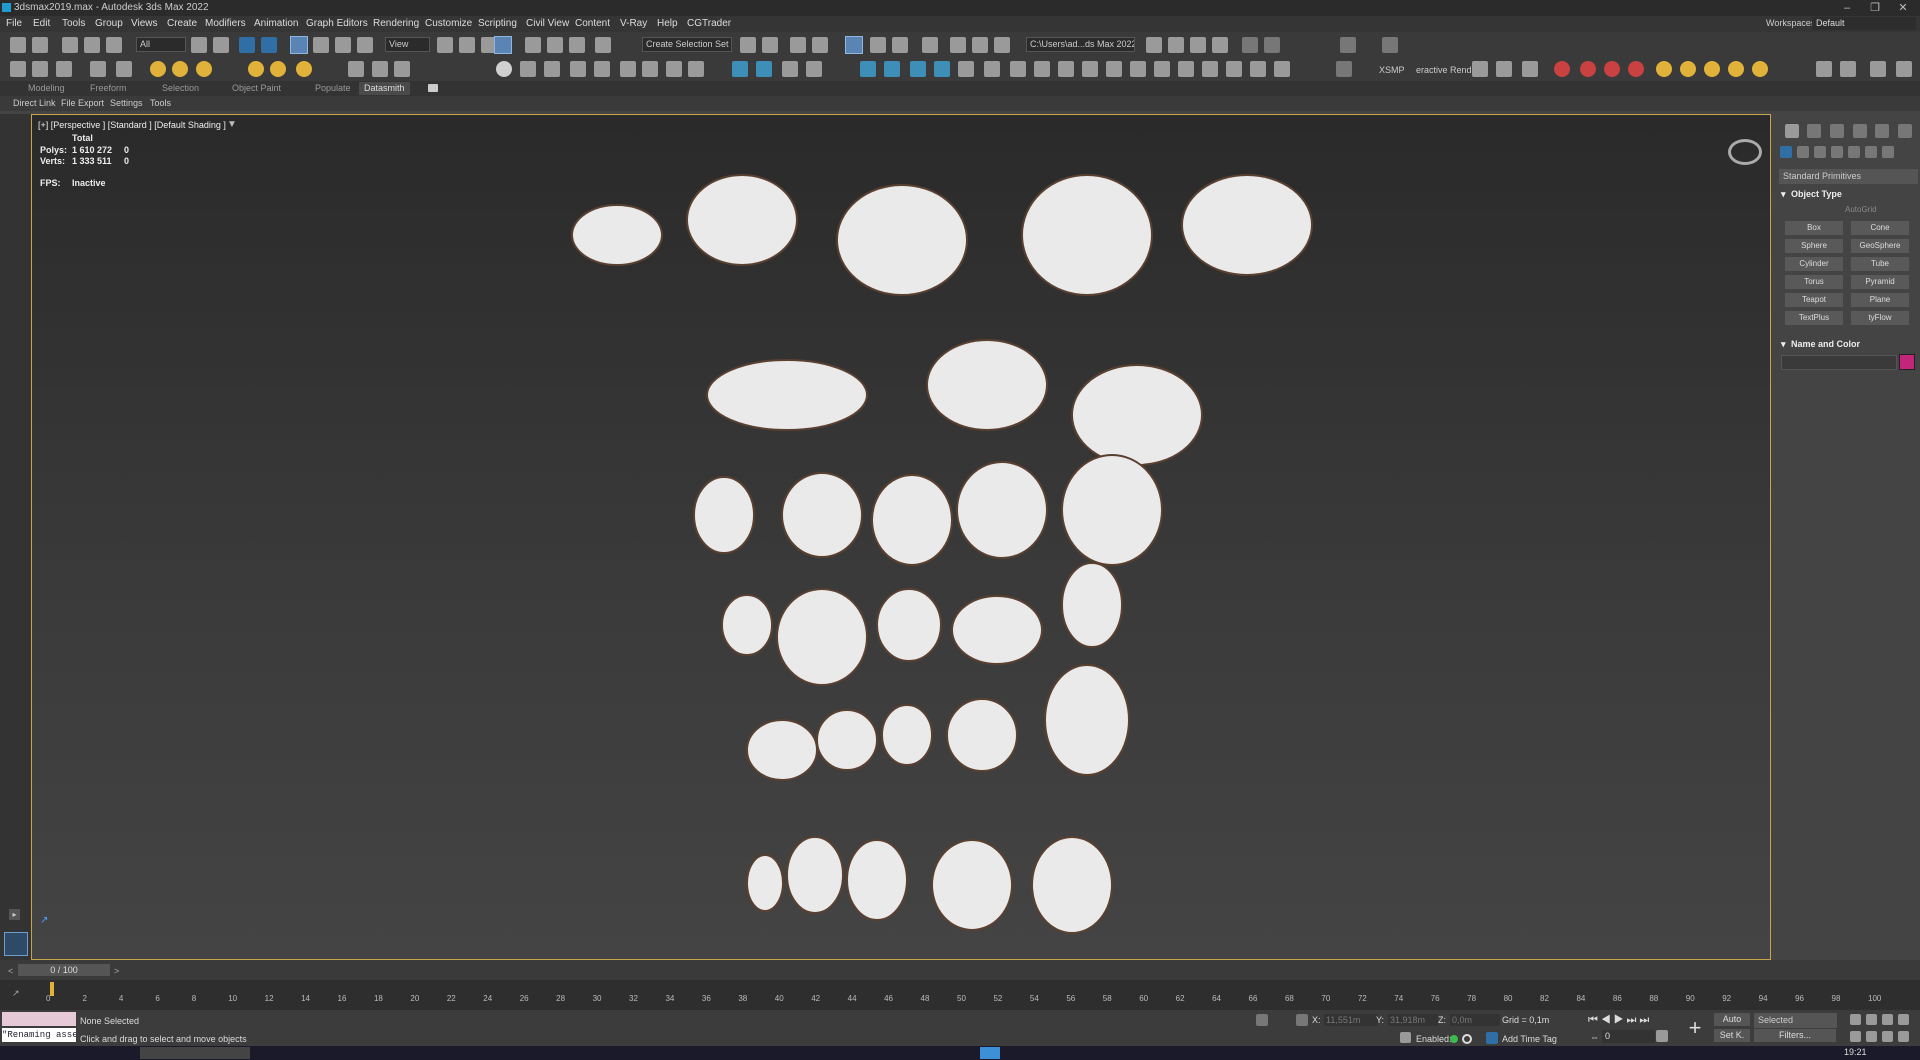 The height and width of the screenshot is (1060, 1920). Describe the element at coordinates (1880, 228) in the screenshot. I see `cone-button: Cone` at that location.